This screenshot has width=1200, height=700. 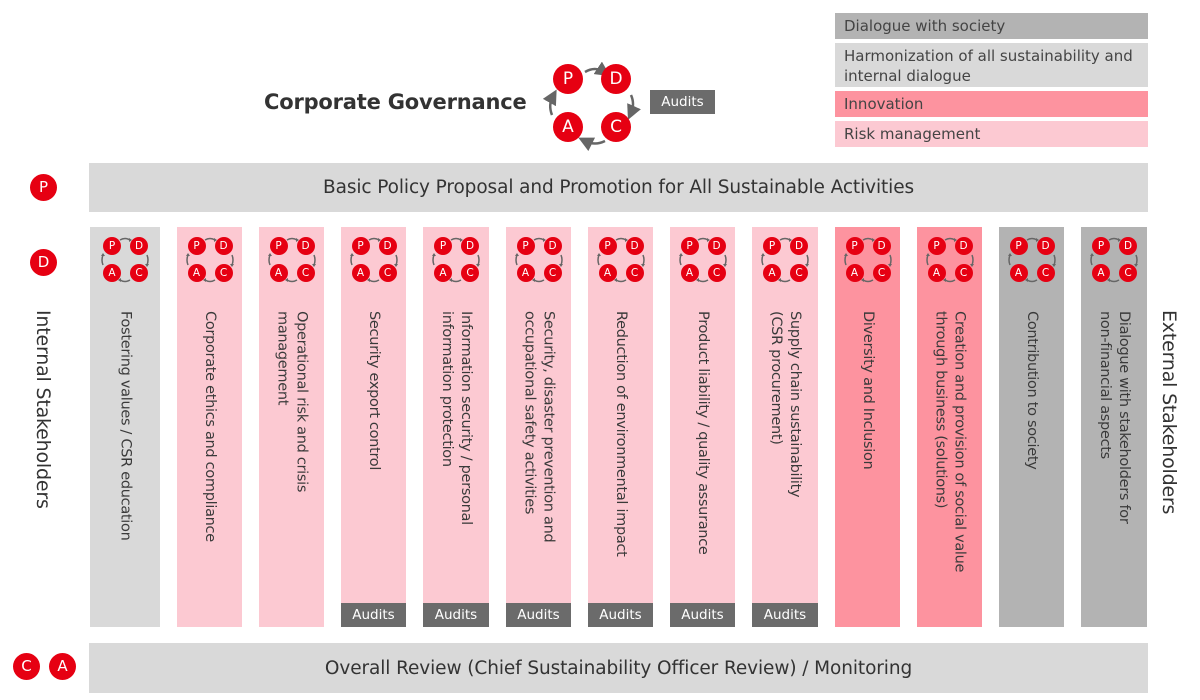 I want to click on activity-column: P D C A Security export control Audits, so click(x=373, y=427).